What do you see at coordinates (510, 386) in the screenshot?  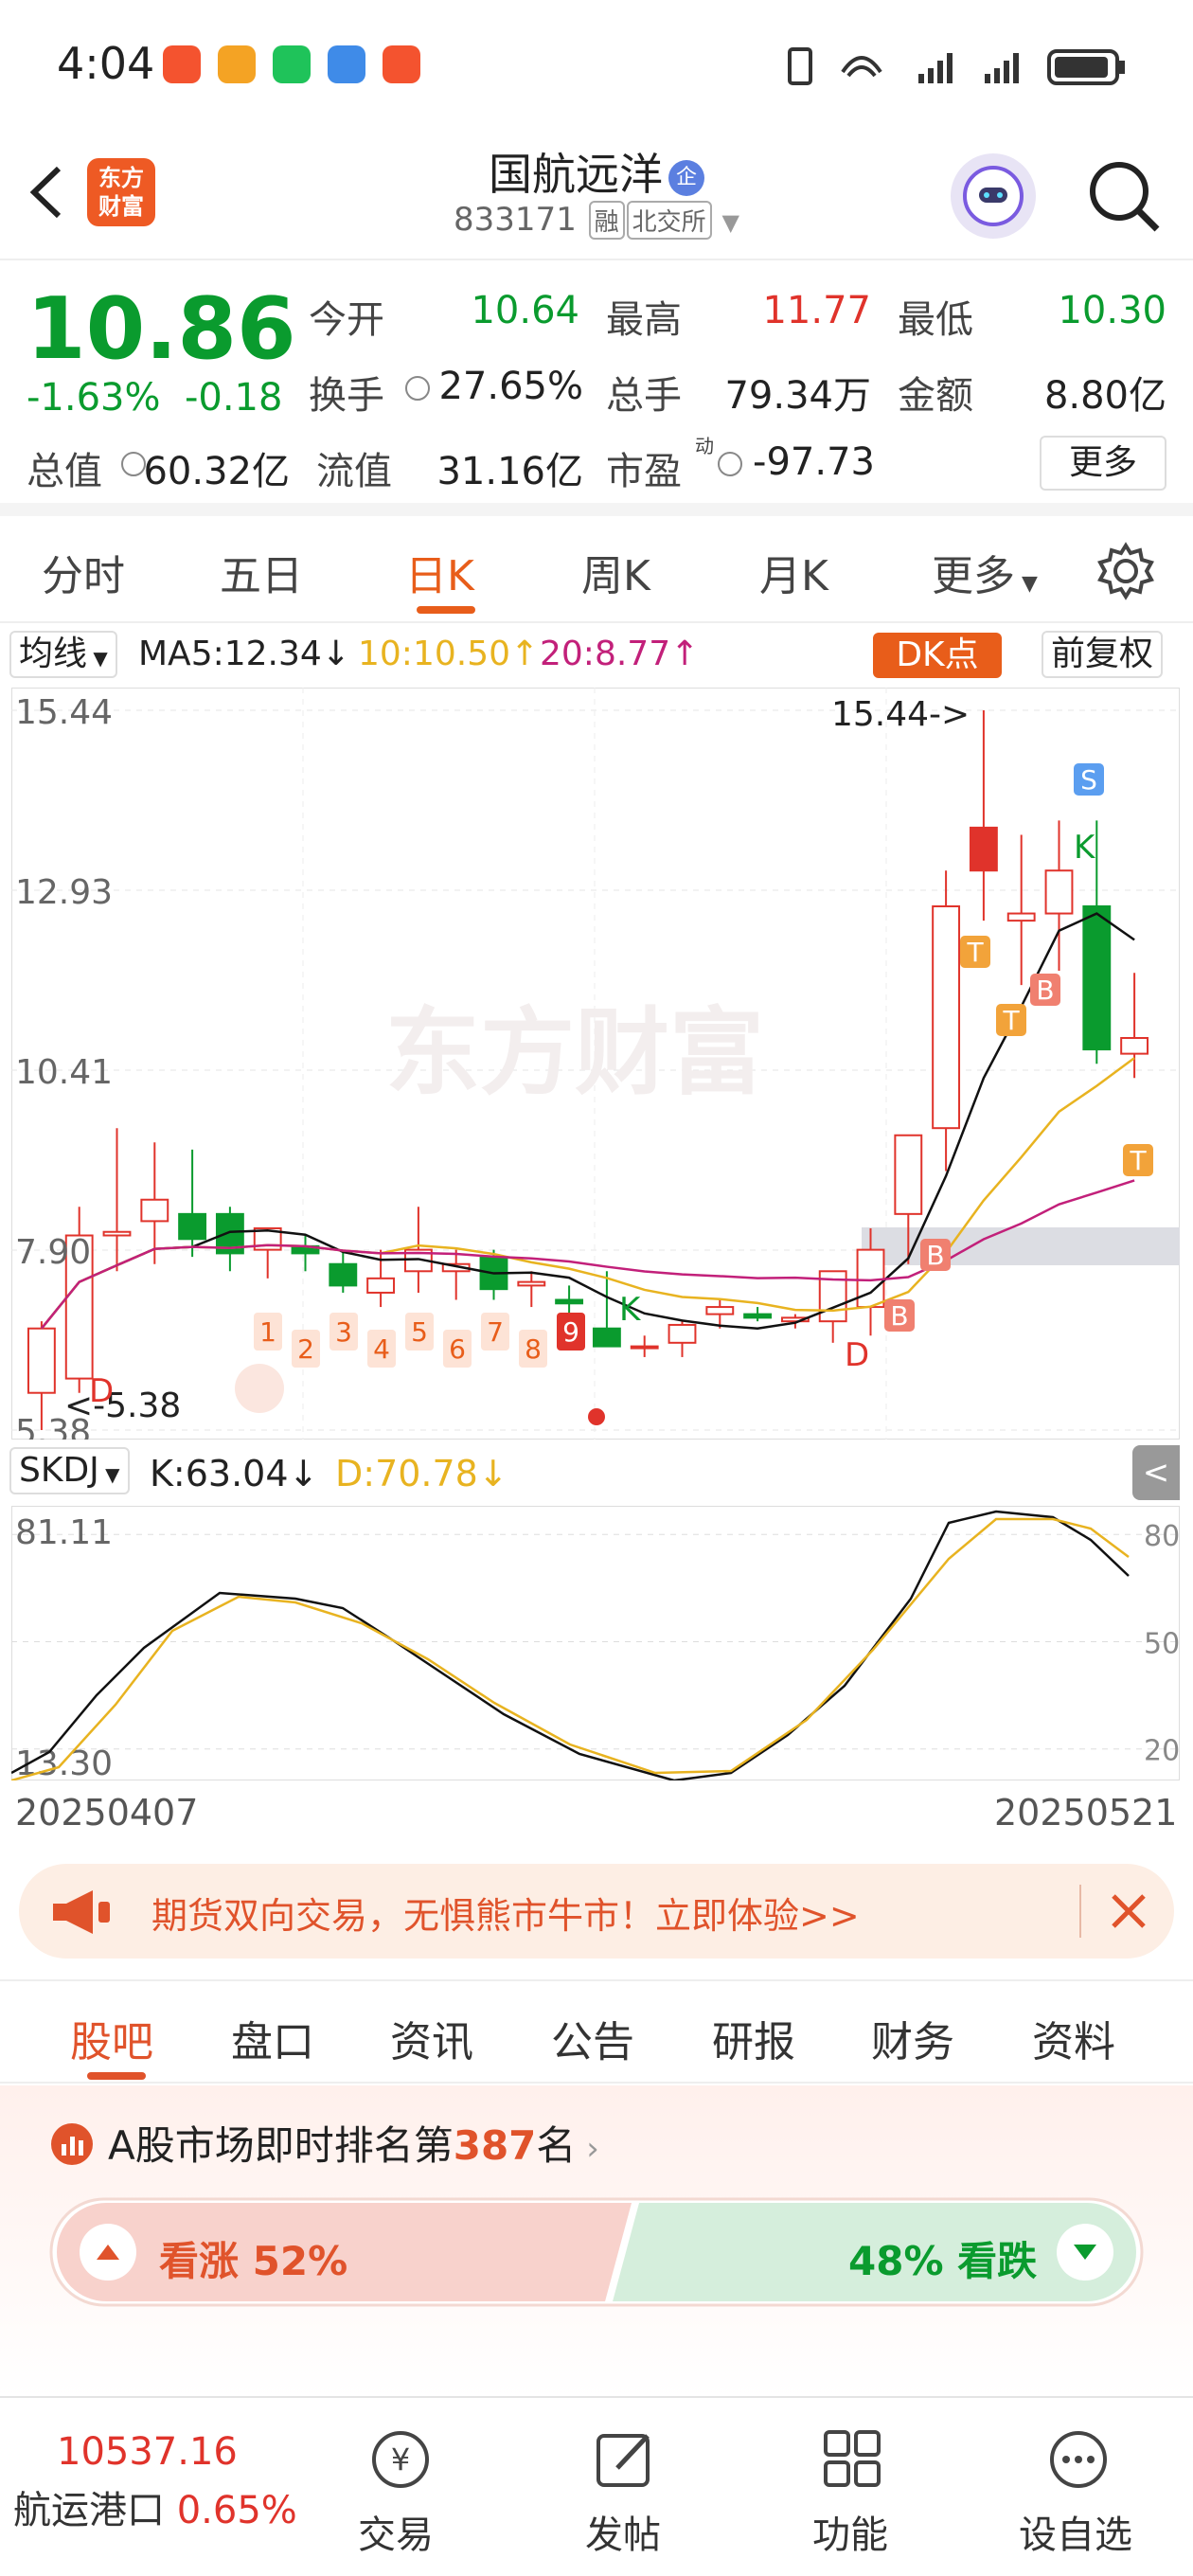 I see `quote-value: 27.65%` at bounding box center [510, 386].